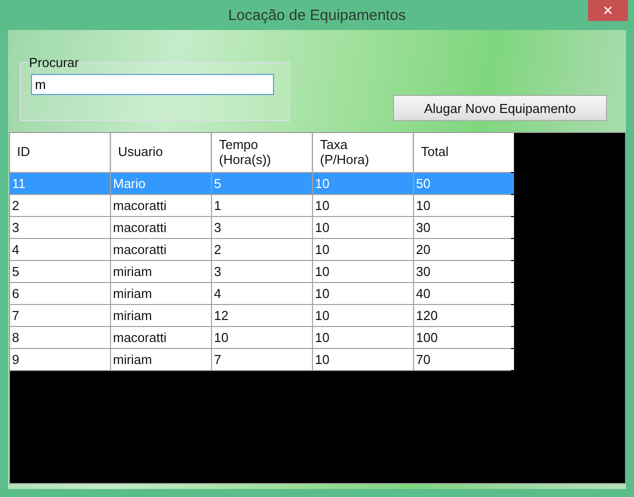 This screenshot has height=497, width=634. Describe the element at coordinates (262, 205) in the screenshot. I see `table-cell: 1` at that location.